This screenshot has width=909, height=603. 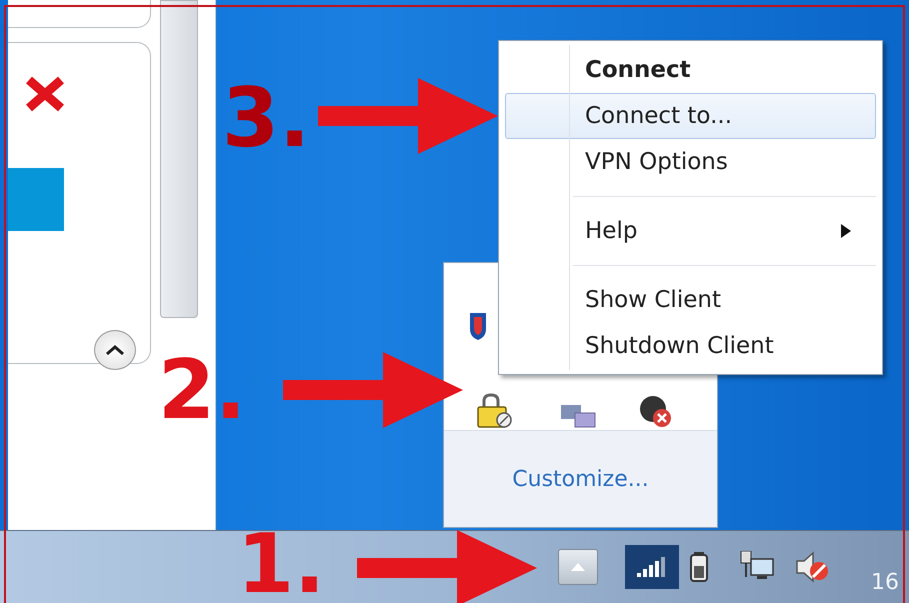 I want to click on caret-icon, so click(x=578, y=567).